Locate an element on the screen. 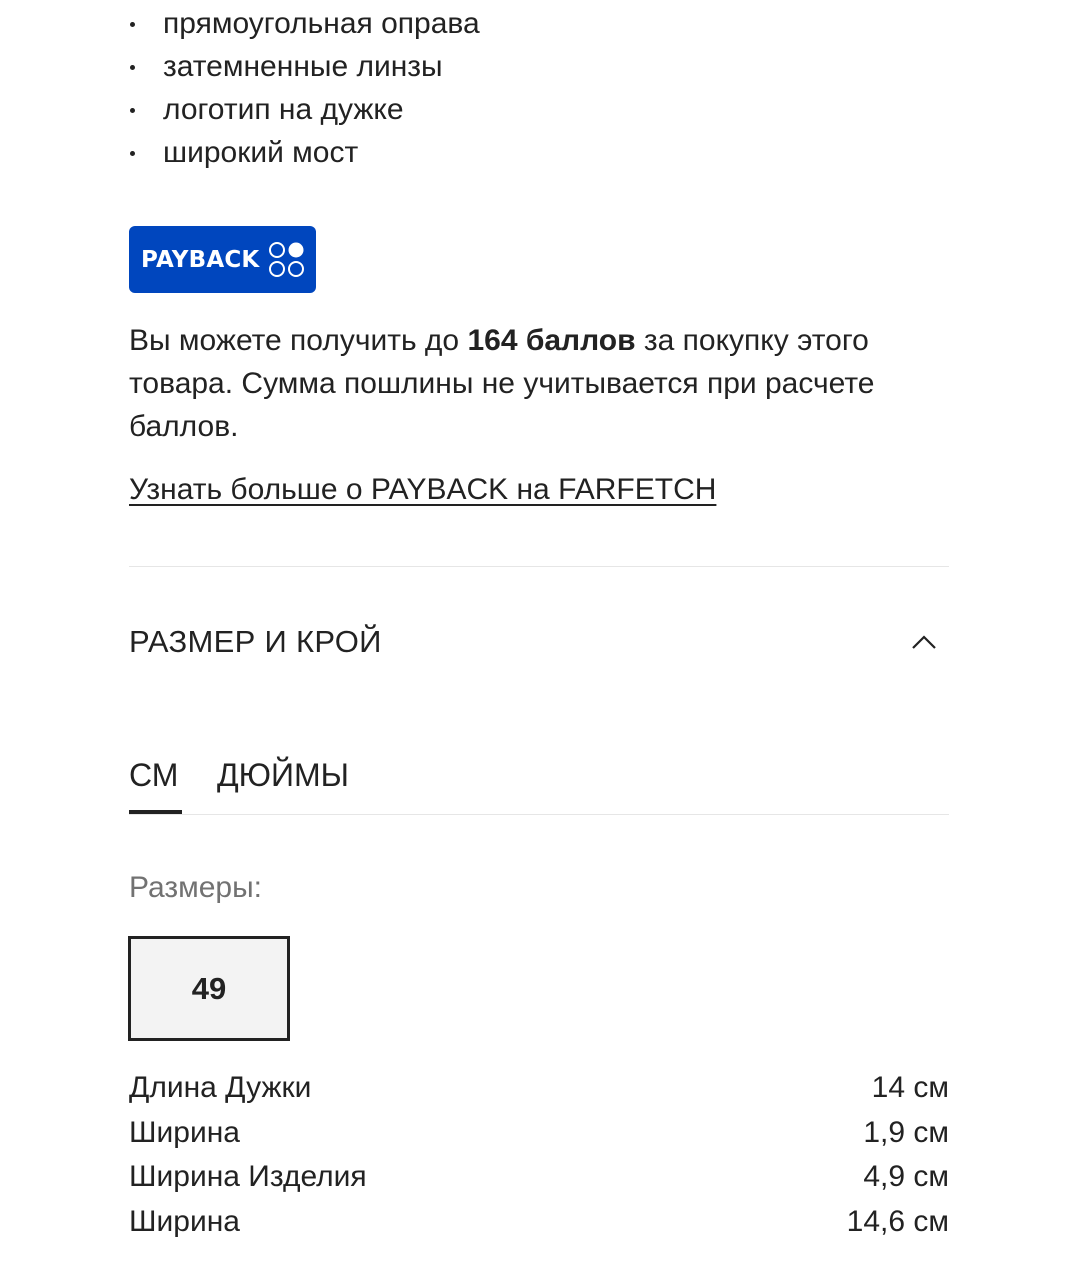 This screenshot has height=1280, width=1080. payback-logo-text: PAYBACK is located at coordinates (200, 259).